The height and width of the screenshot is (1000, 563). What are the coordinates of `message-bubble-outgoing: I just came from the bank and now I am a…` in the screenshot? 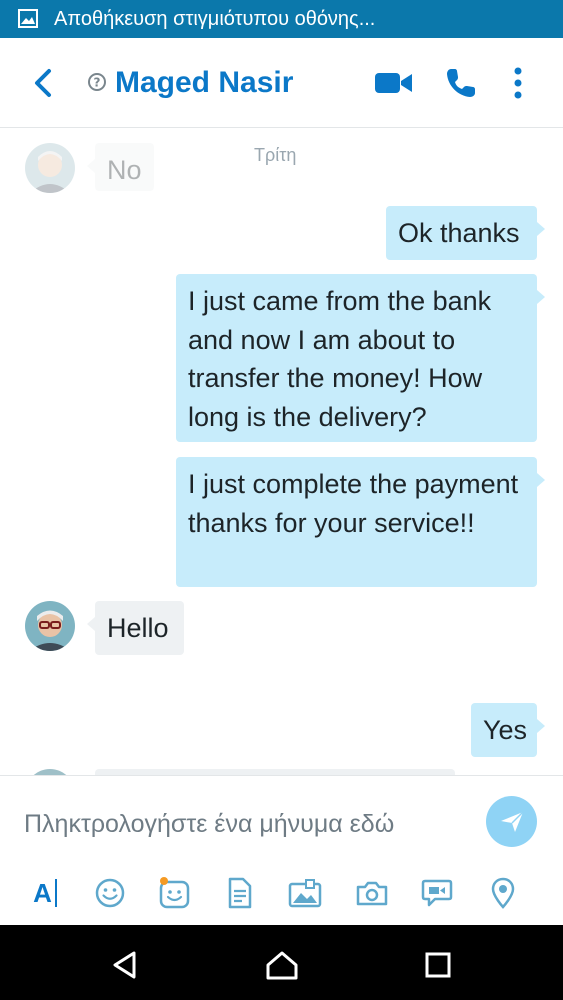 It's located at (360, 358).